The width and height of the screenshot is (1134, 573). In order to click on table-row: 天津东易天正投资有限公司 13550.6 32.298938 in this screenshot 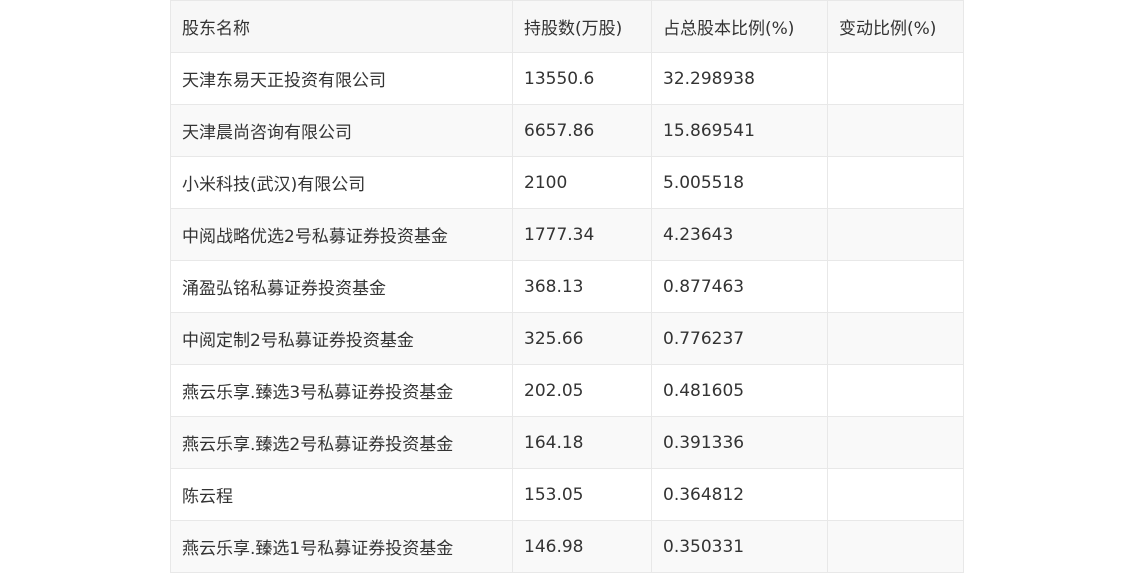, I will do `click(567, 78)`.